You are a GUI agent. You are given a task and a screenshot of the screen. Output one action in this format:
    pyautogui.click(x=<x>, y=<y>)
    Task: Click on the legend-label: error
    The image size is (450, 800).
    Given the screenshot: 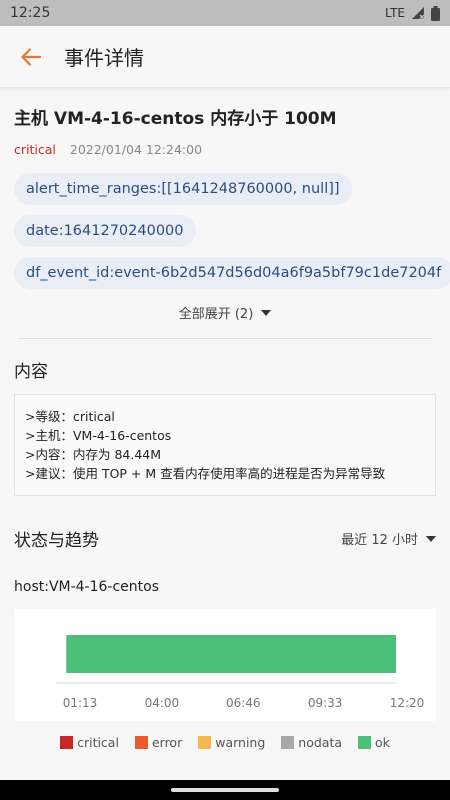 What is the action you would take?
    pyautogui.click(x=167, y=742)
    